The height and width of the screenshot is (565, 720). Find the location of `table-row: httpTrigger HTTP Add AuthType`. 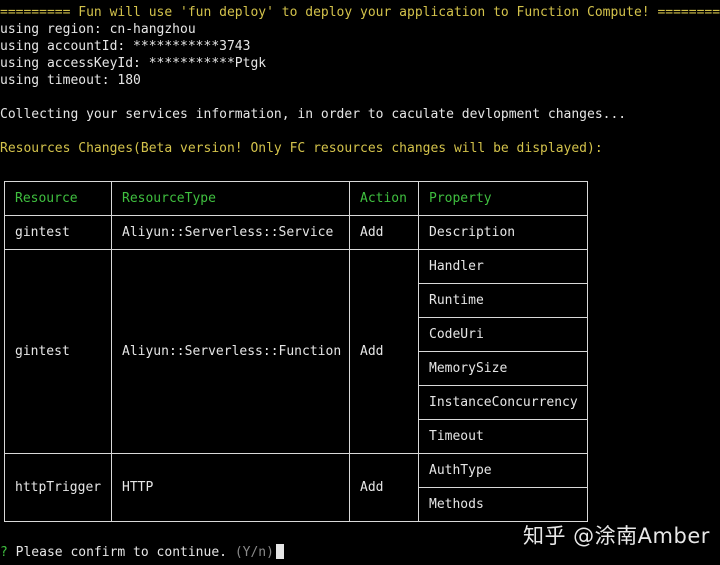

table-row: httpTrigger HTTP Add AuthType is located at coordinates (296, 487).